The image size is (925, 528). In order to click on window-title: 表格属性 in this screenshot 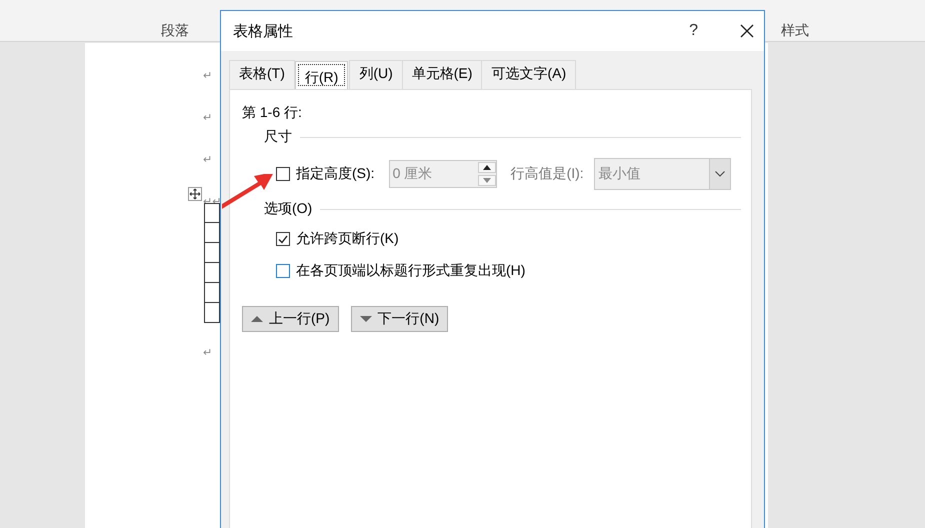, I will do `click(263, 31)`.